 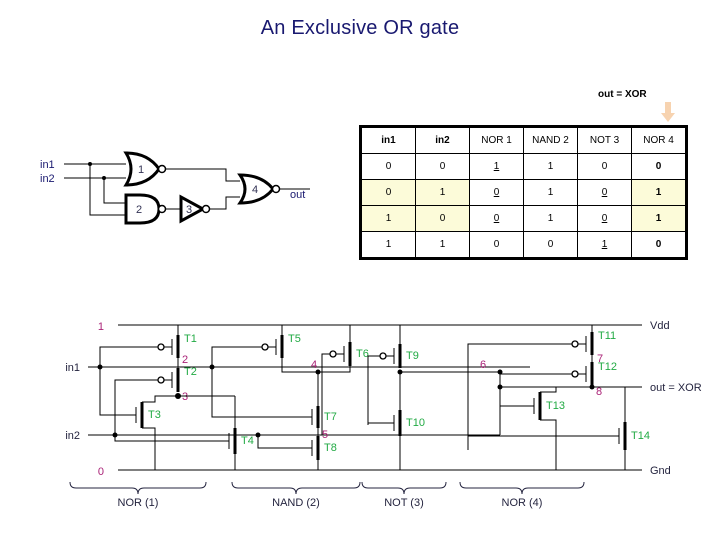 What do you see at coordinates (483, 365) in the screenshot?
I see `circuit-node-6: 6` at bounding box center [483, 365].